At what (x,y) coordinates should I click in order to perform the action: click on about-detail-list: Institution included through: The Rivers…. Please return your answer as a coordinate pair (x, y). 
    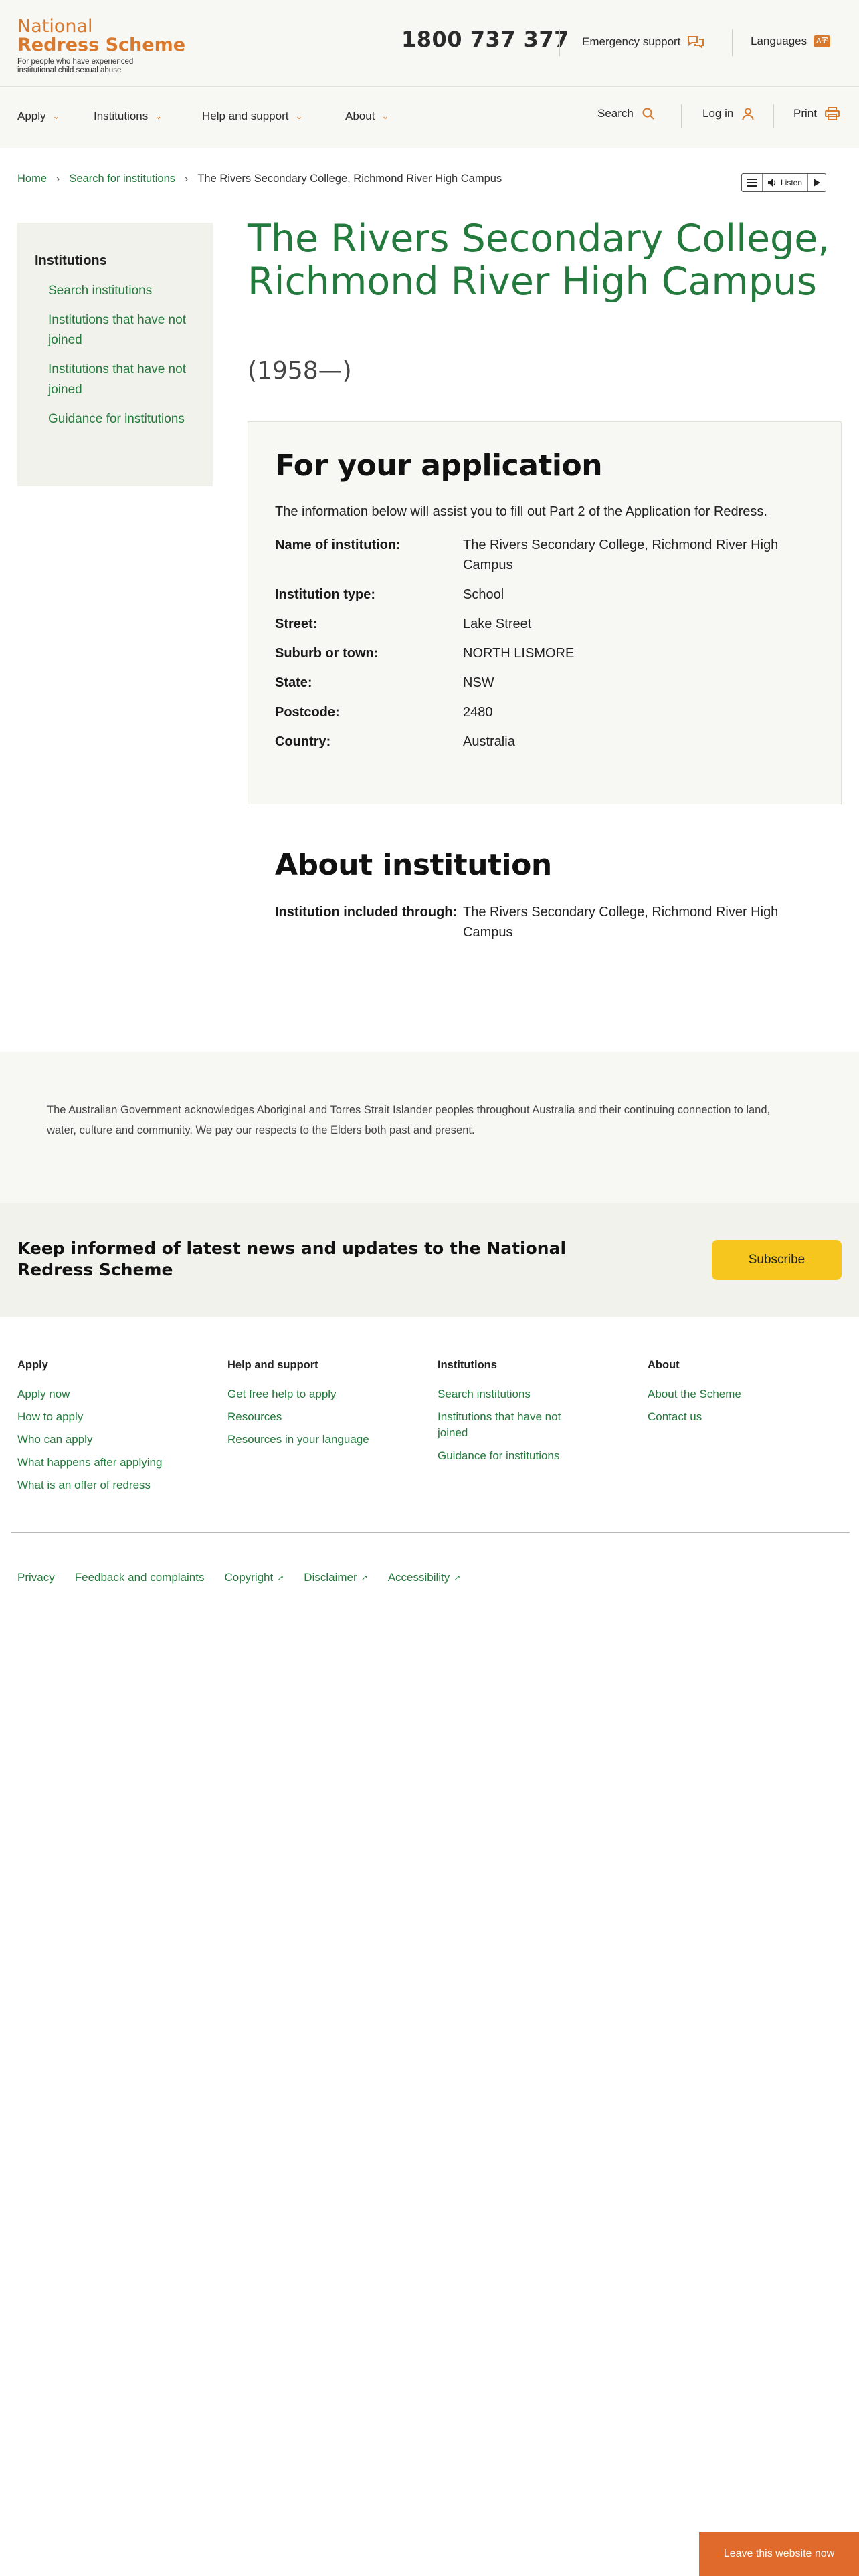
    Looking at the image, I should click on (549, 922).